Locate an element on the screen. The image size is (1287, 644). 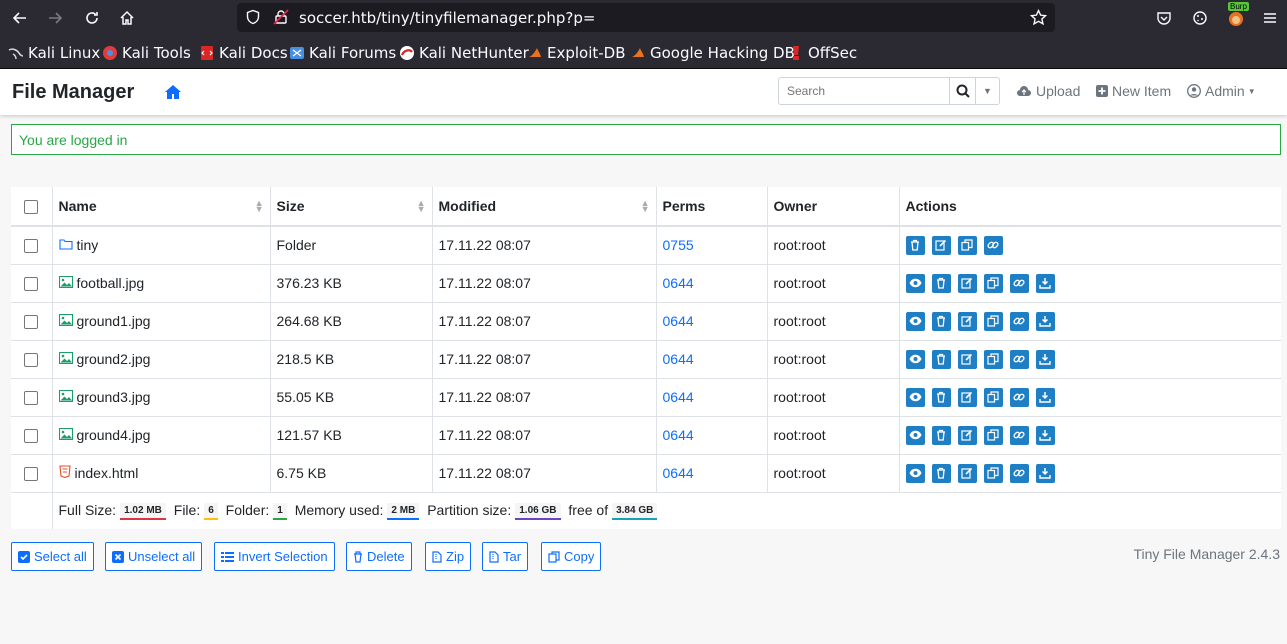
zip-button: Zip is located at coordinates (448, 556).